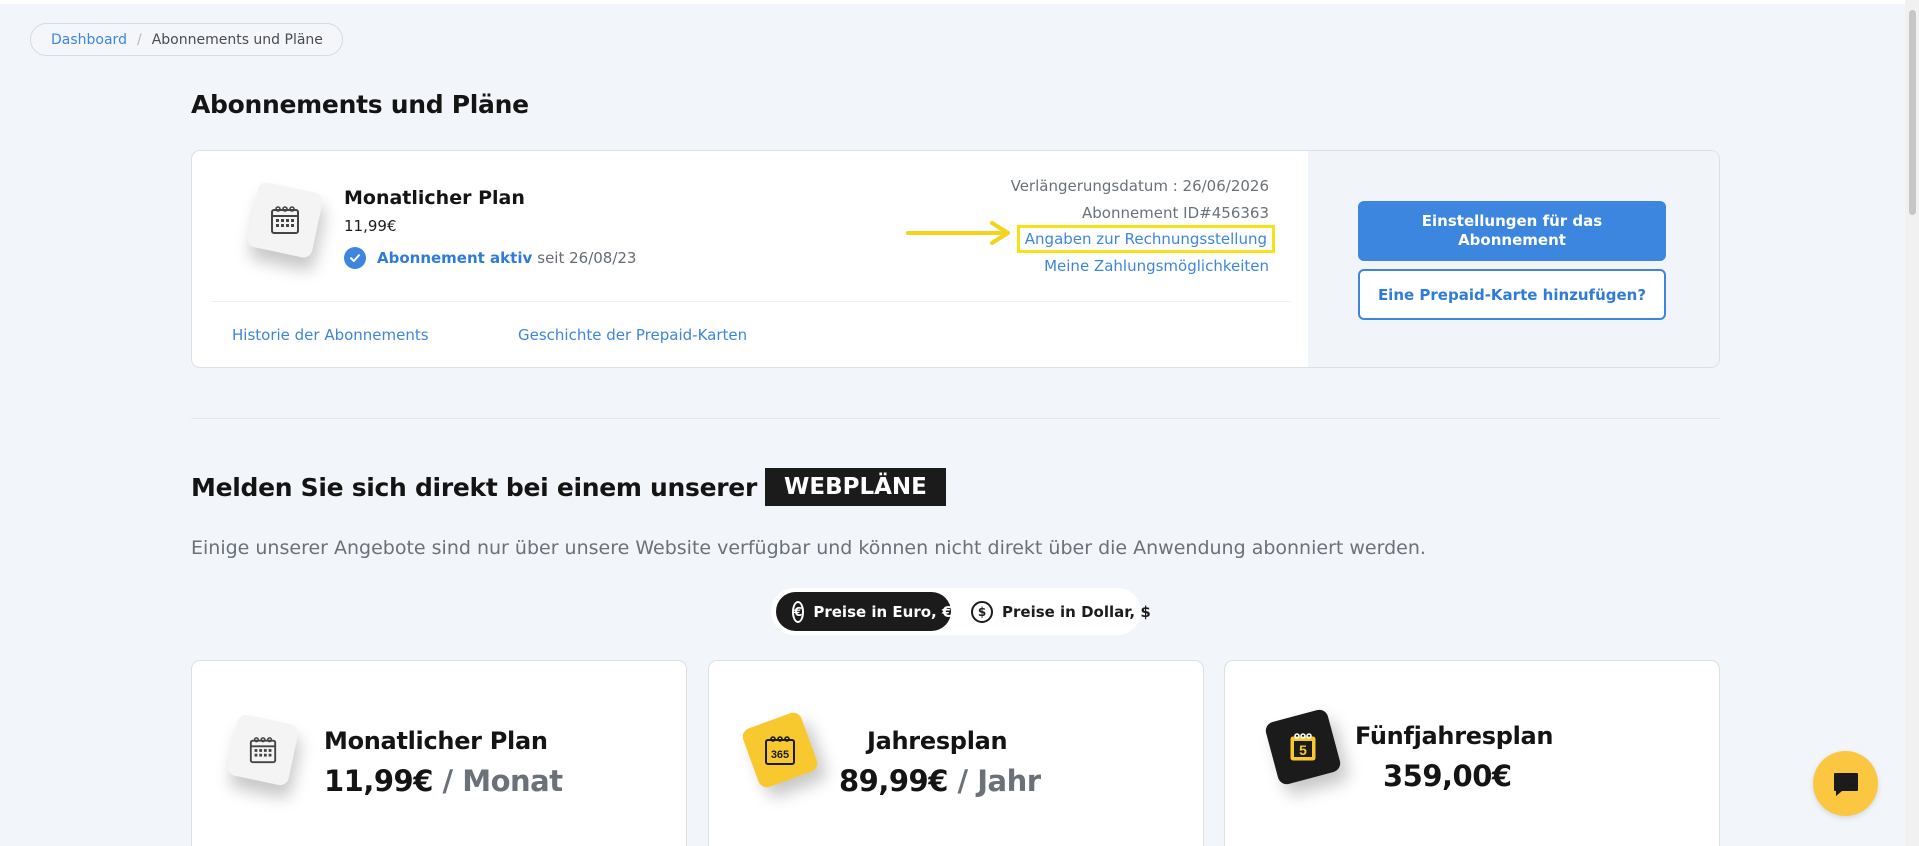 The height and width of the screenshot is (846, 1919). Describe the element at coordinates (434, 198) in the screenshot. I see `subscription-plan-name: Monatlicher Plan` at that location.